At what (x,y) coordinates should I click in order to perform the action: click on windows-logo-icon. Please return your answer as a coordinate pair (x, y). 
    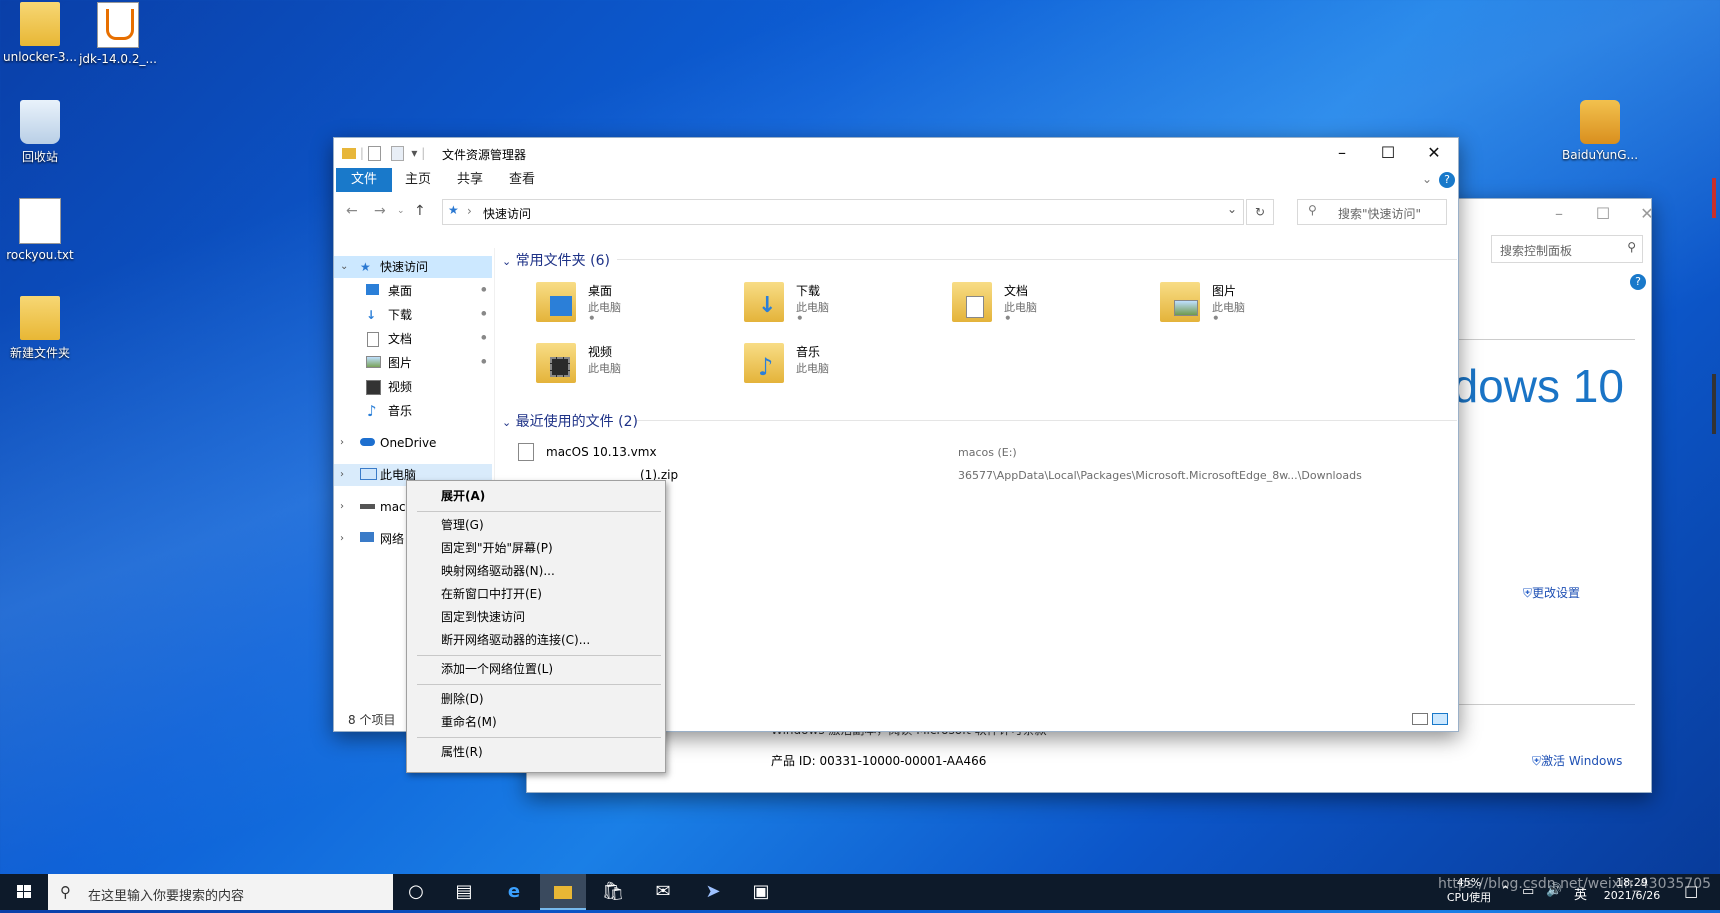
    Looking at the image, I should click on (24, 891).